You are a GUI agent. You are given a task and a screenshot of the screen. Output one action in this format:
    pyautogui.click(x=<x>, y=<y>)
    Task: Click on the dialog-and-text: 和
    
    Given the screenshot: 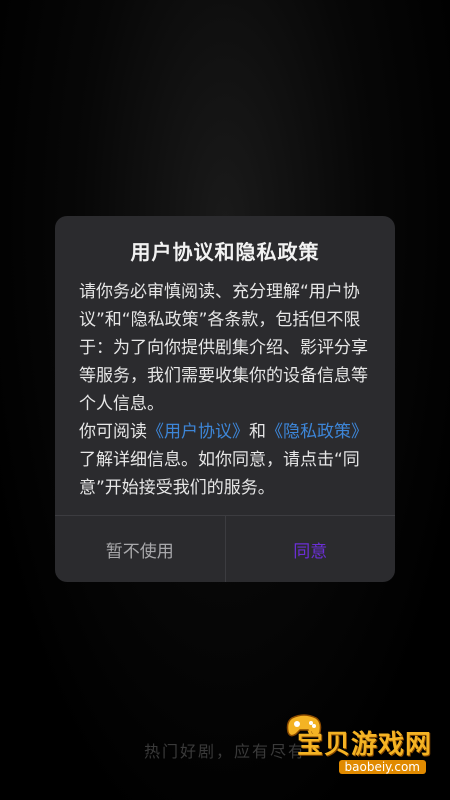 What is the action you would take?
    pyautogui.click(x=257, y=432)
    